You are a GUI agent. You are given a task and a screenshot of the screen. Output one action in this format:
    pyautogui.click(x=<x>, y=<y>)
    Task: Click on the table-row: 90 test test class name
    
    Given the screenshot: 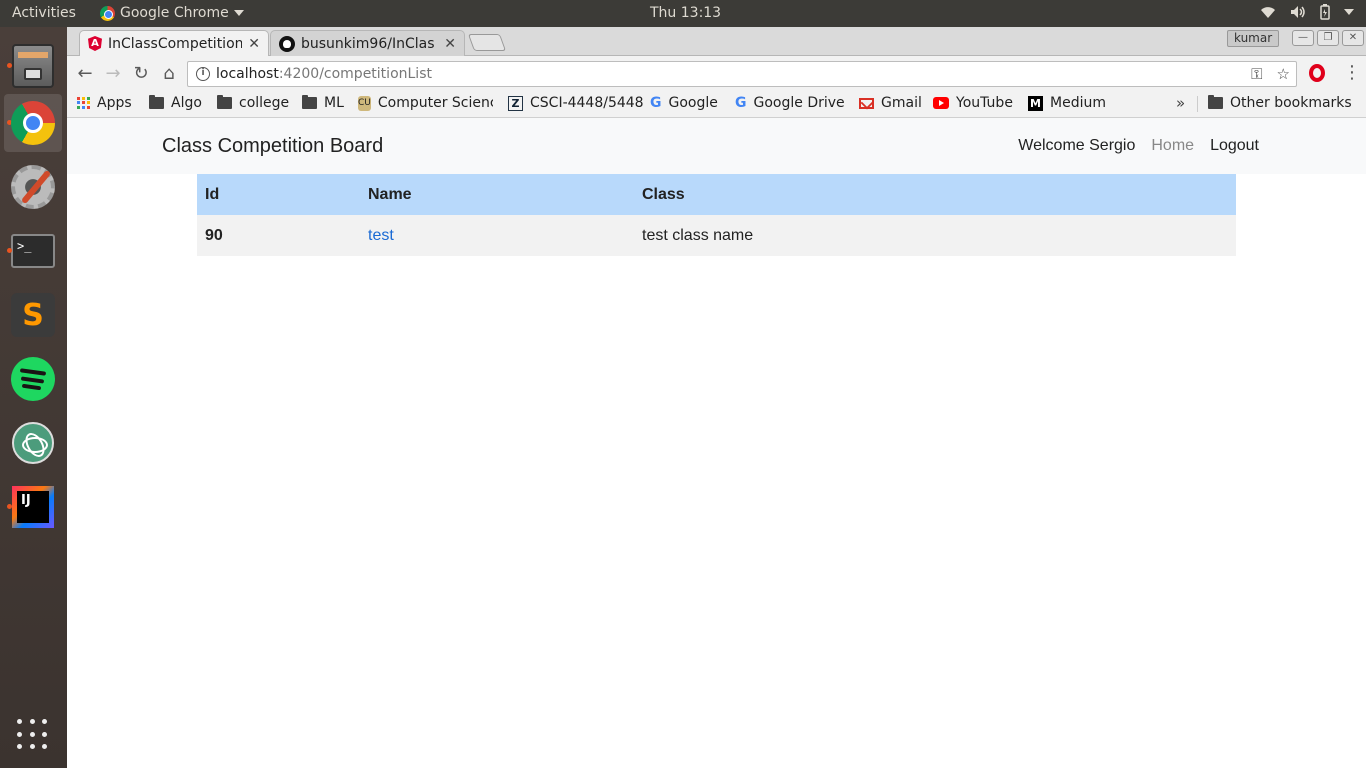 What is the action you would take?
    pyautogui.click(x=716, y=235)
    